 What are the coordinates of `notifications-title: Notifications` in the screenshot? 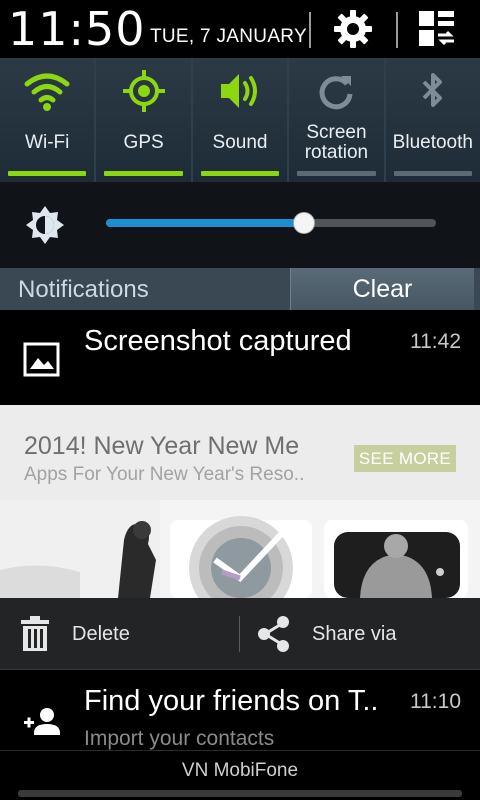 It's located at (83, 289).